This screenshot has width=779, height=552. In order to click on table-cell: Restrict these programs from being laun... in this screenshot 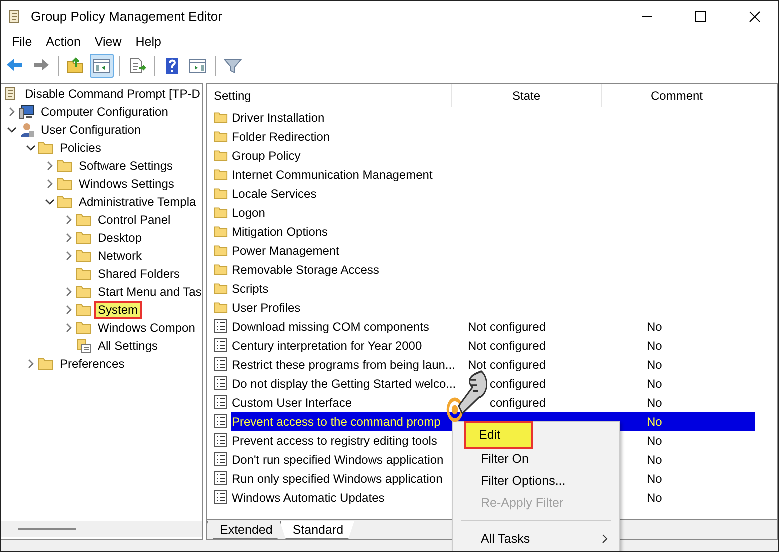, I will do `click(344, 365)`.